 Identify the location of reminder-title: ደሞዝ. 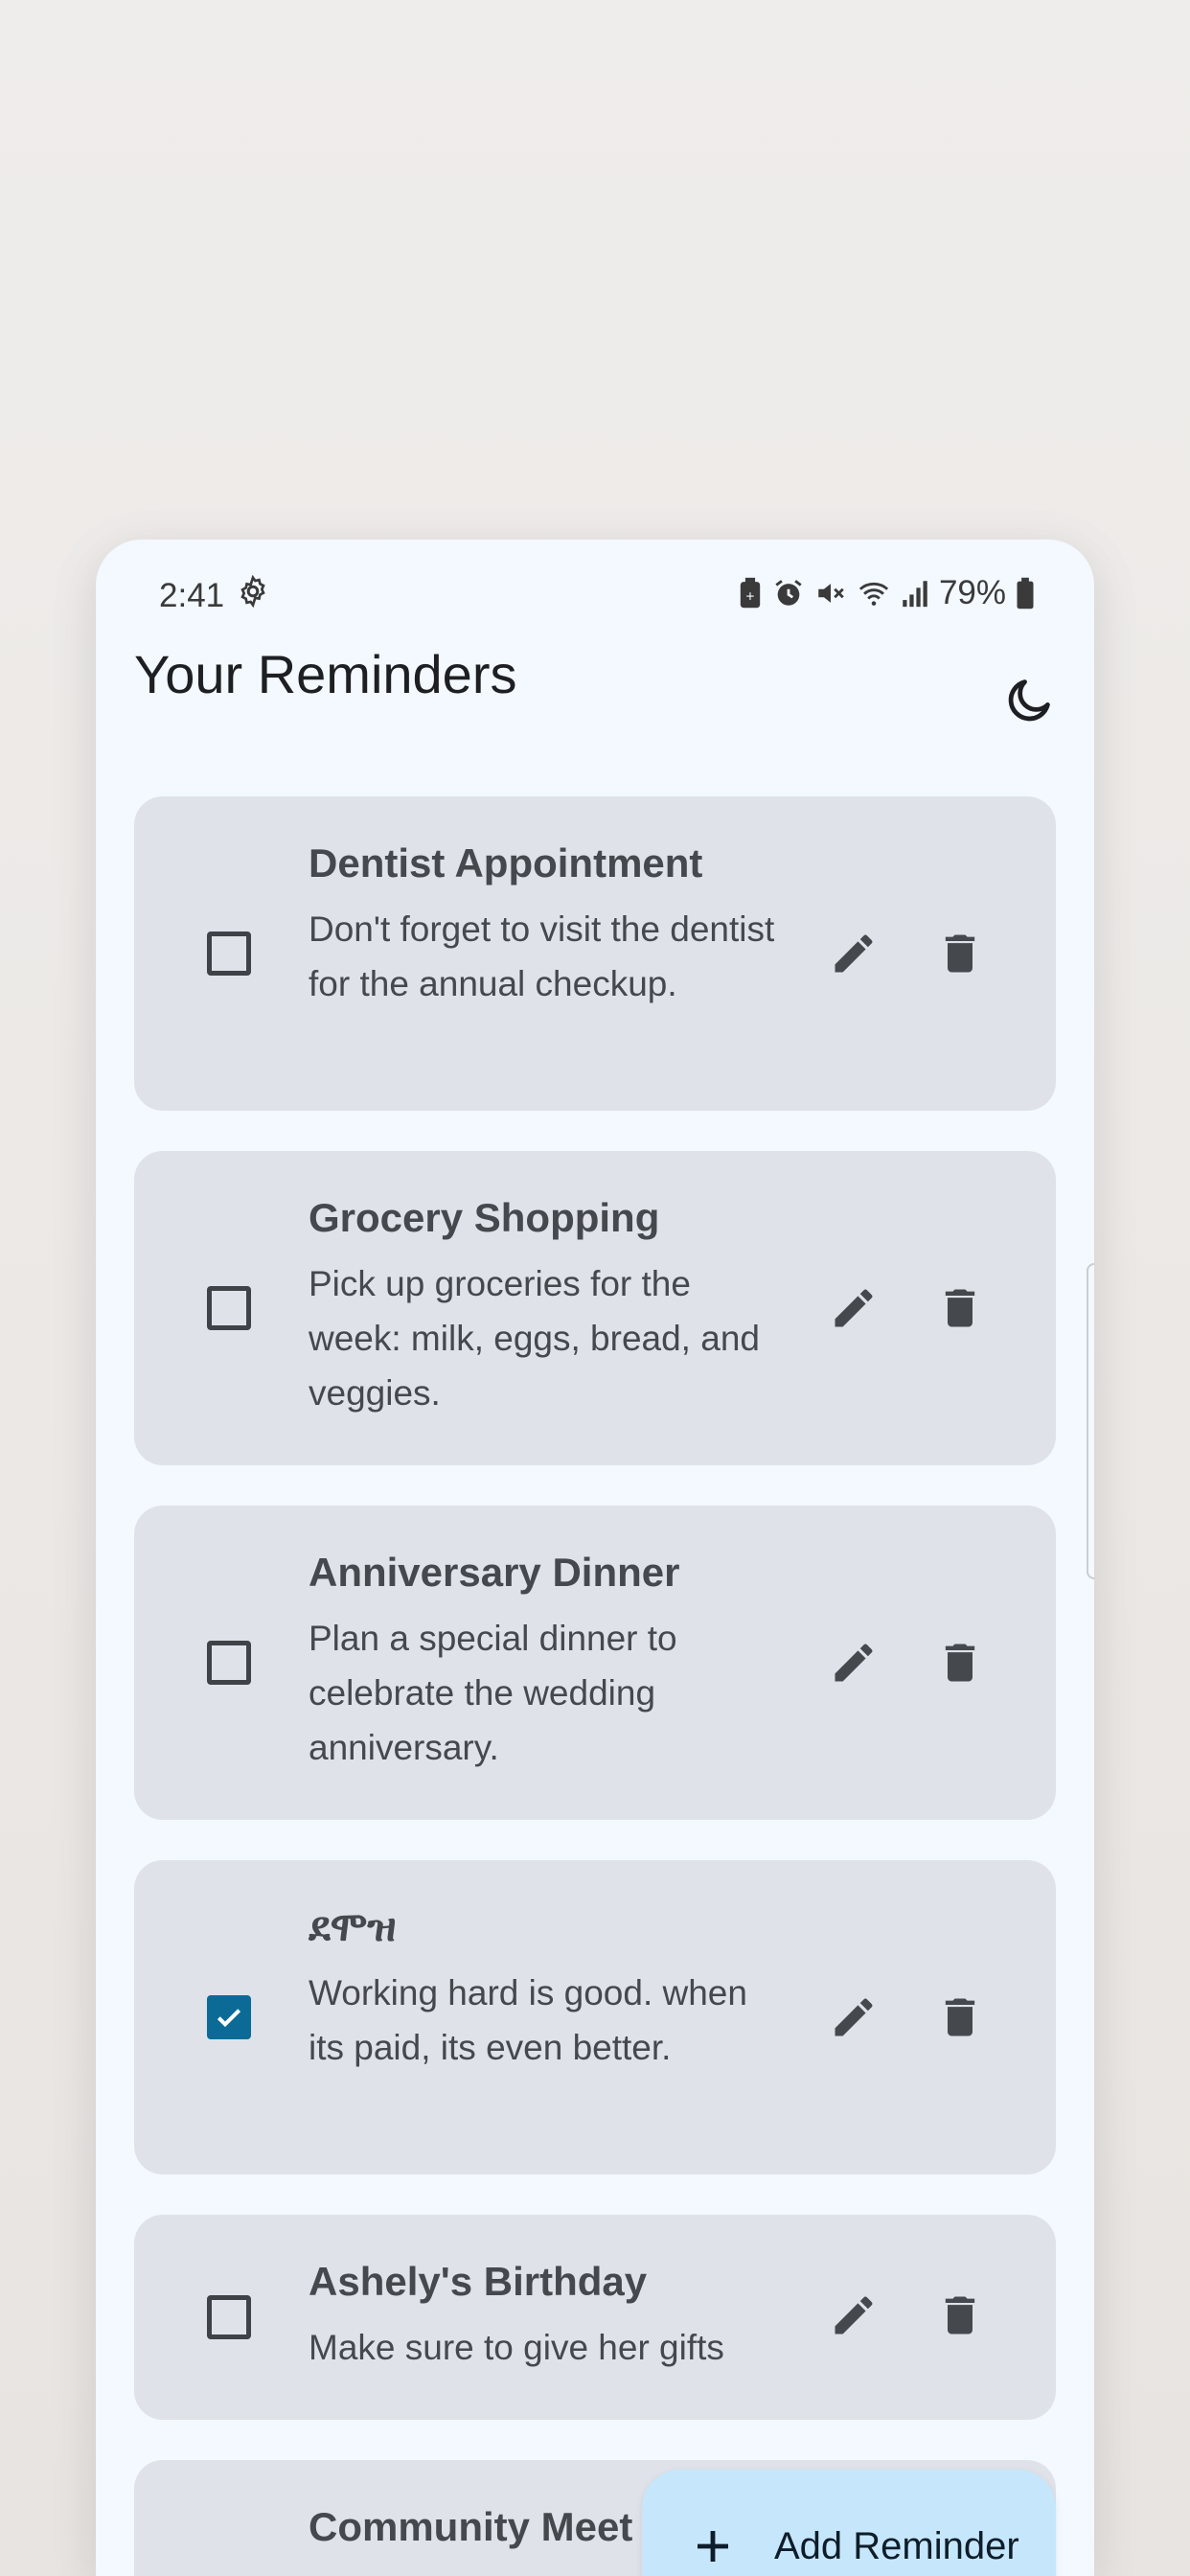
(353, 1926).